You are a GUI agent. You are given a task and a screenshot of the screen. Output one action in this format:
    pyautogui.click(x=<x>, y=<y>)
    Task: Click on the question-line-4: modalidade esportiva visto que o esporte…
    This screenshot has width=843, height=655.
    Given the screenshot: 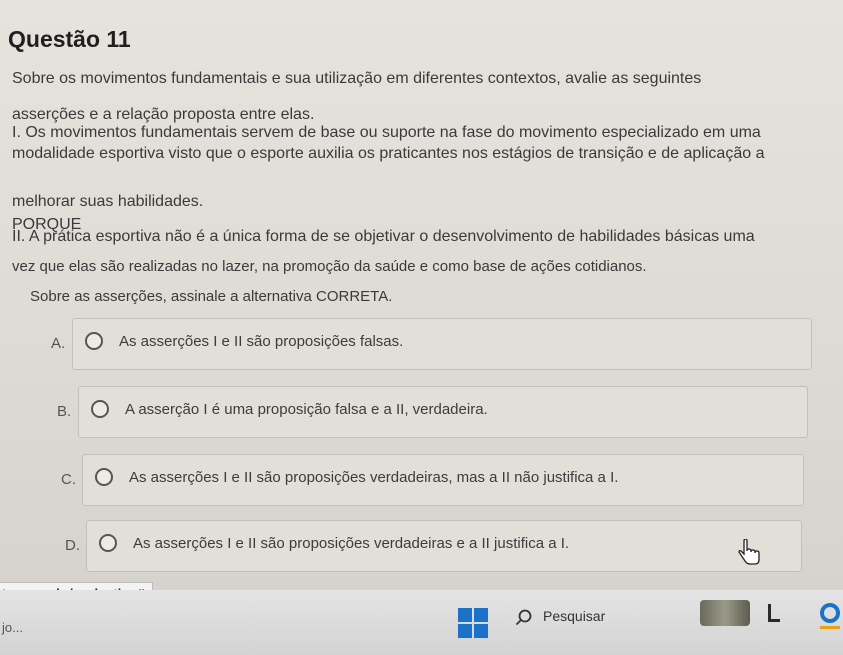 What is the action you would take?
    pyautogui.click(x=388, y=153)
    